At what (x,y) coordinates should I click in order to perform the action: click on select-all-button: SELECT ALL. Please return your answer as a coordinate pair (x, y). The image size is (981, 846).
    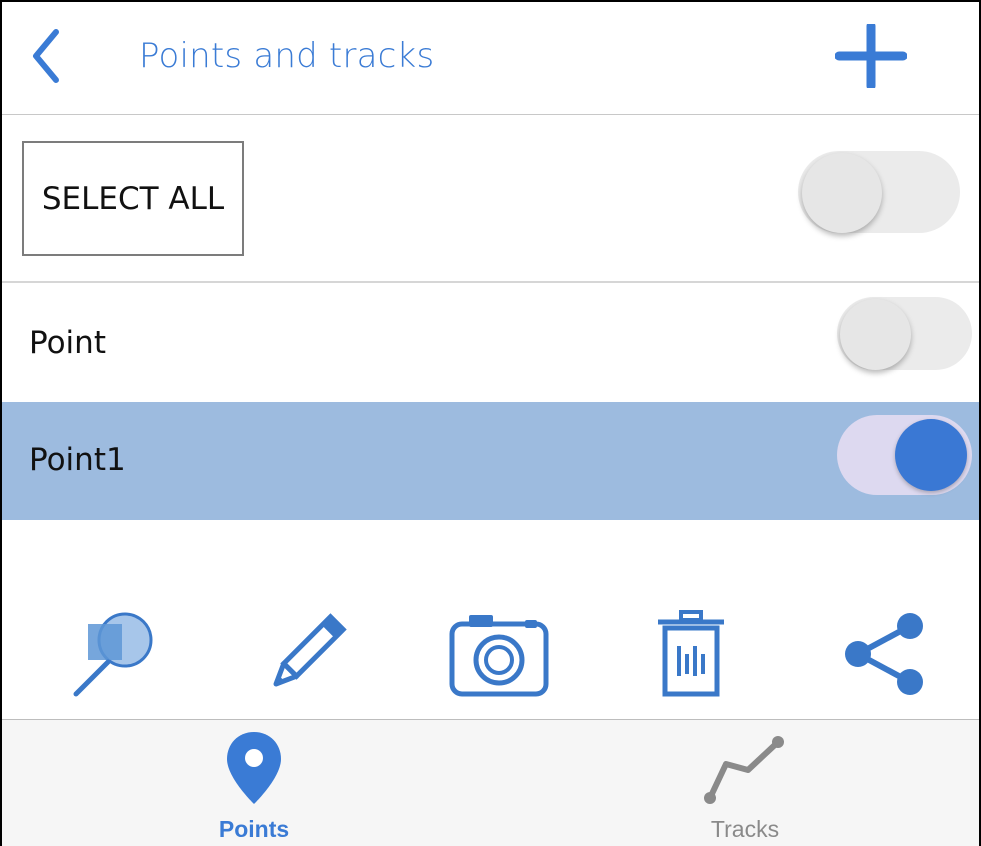
    Looking at the image, I should click on (133, 198).